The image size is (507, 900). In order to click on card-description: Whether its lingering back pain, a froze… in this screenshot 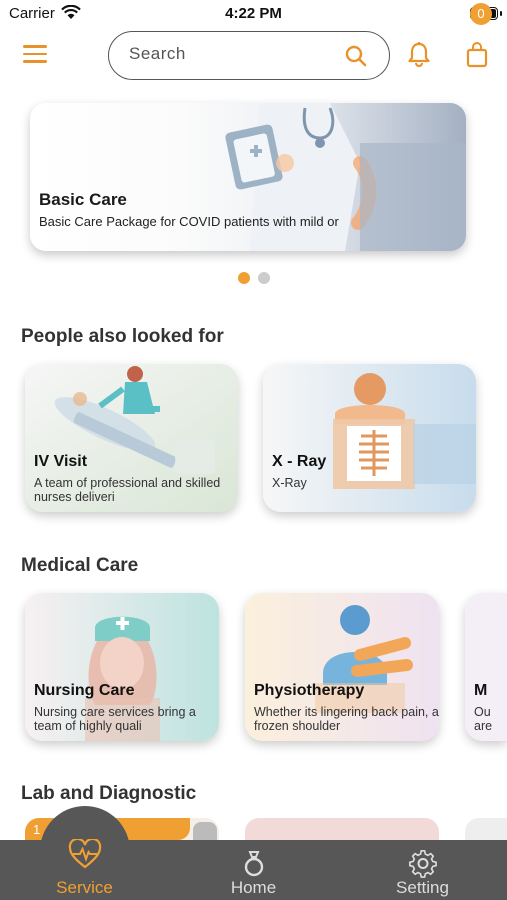, I will do `click(346, 719)`.